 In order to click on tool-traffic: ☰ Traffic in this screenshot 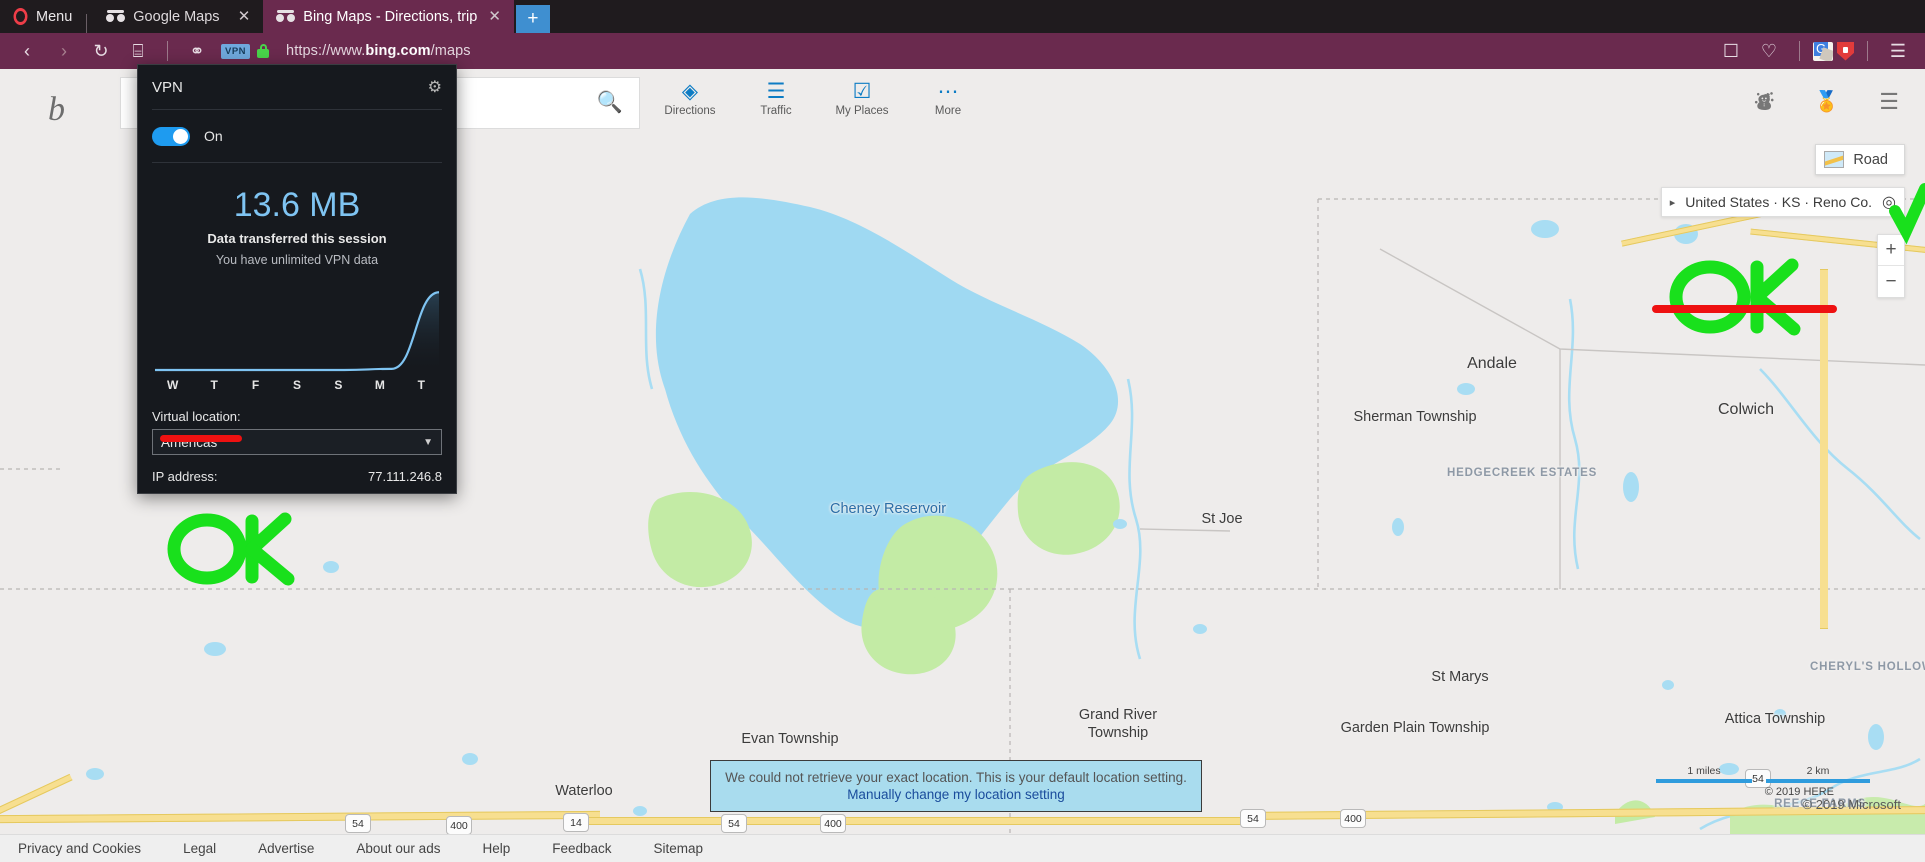, I will do `click(776, 98)`.